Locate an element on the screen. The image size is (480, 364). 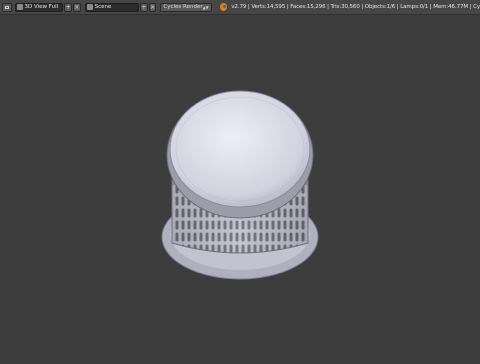
render-engine-dropdown: Cycles Render ▲▼ is located at coordinates (186, 7).